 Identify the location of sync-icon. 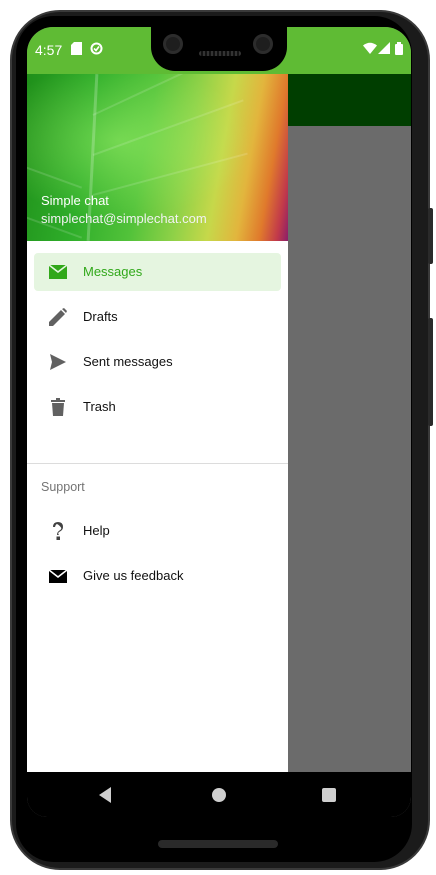
(96, 50).